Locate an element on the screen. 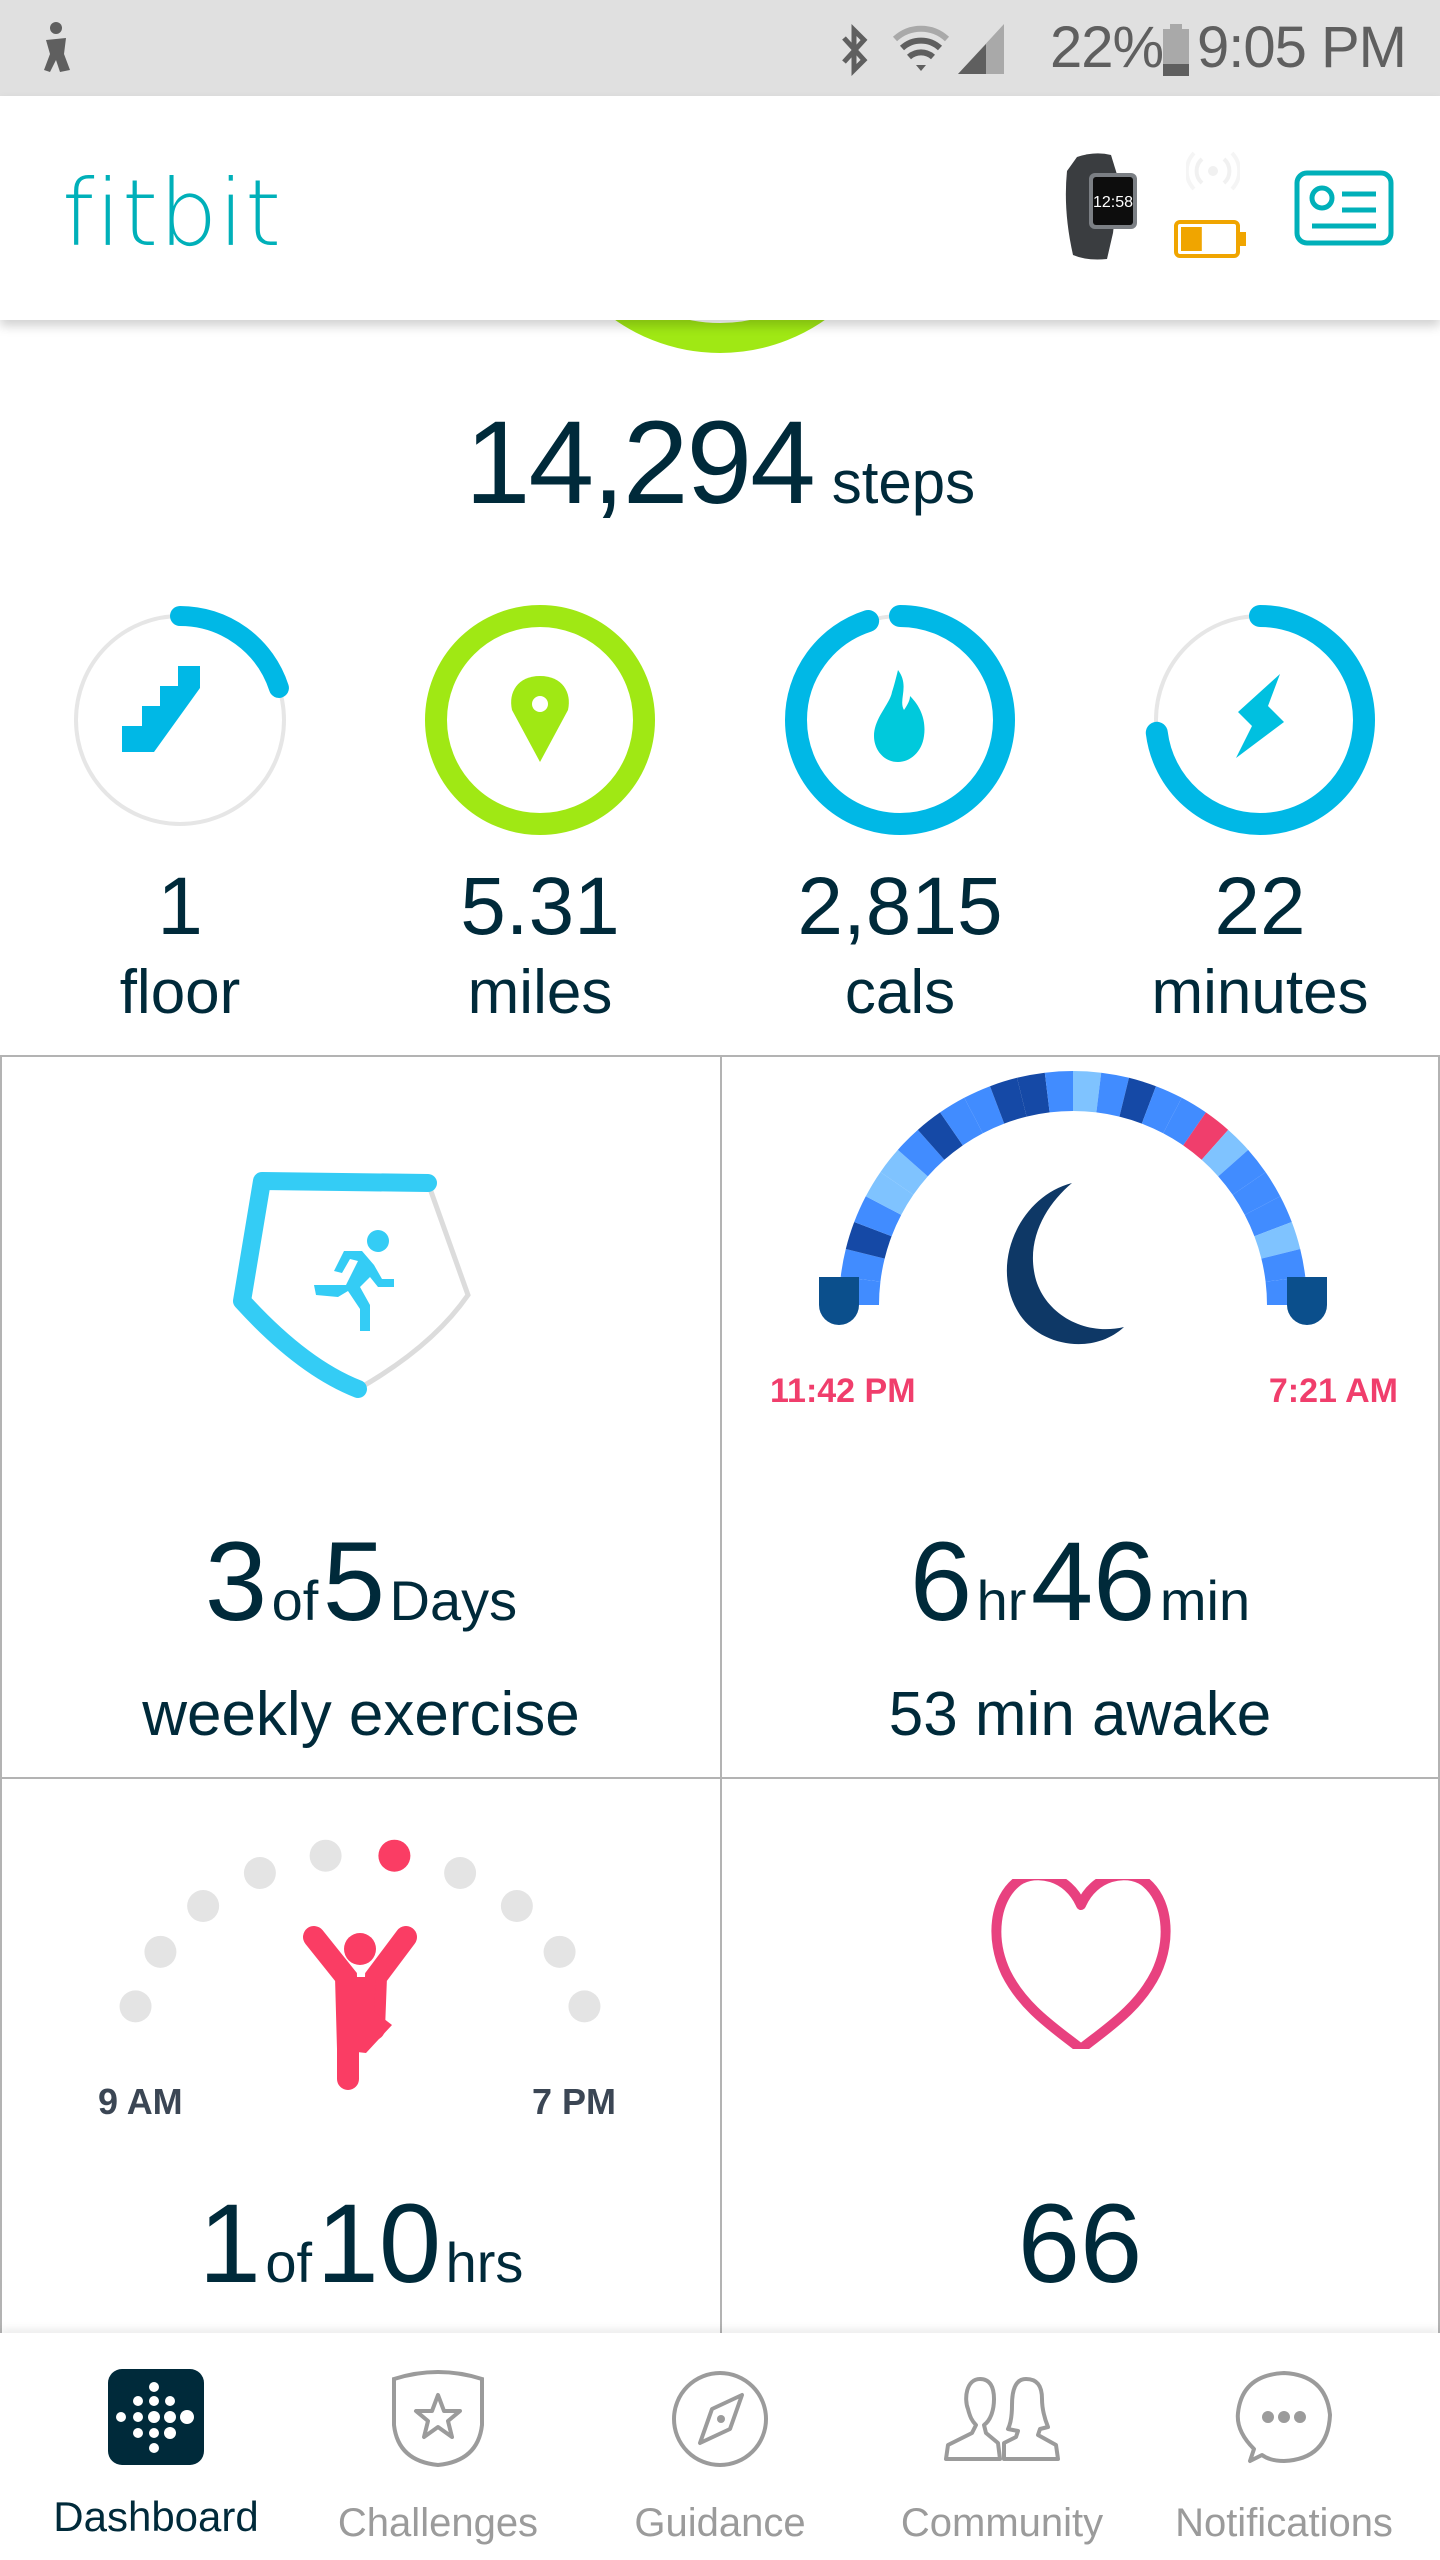  profile-card-icon is located at coordinates (1344, 208).